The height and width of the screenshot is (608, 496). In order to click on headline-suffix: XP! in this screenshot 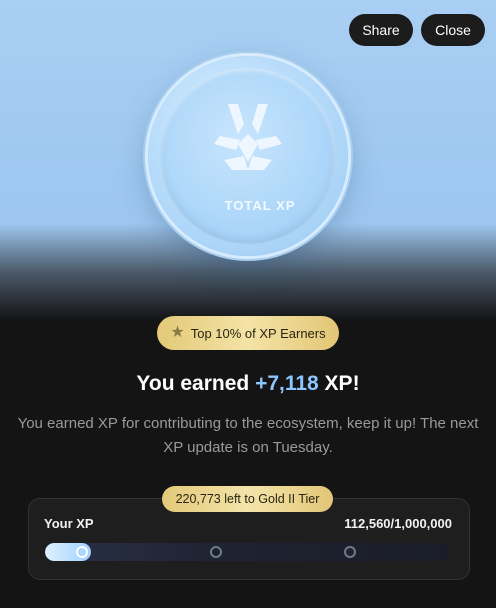, I will do `click(339, 383)`.